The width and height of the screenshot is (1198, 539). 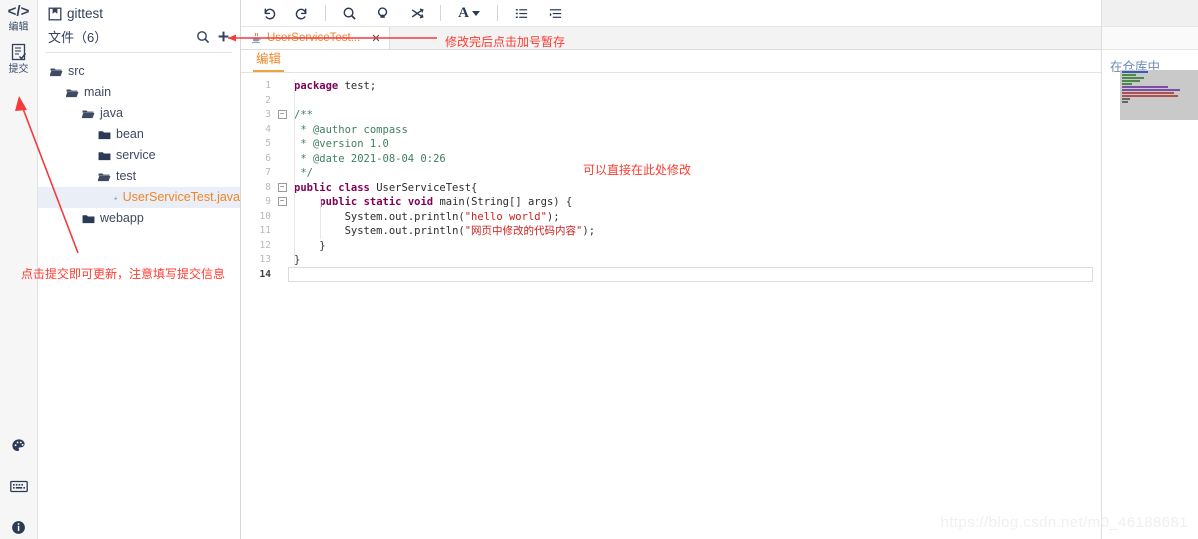 What do you see at coordinates (303, 115) in the screenshot?
I see `code-line: /**` at bounding box center [303, 115].